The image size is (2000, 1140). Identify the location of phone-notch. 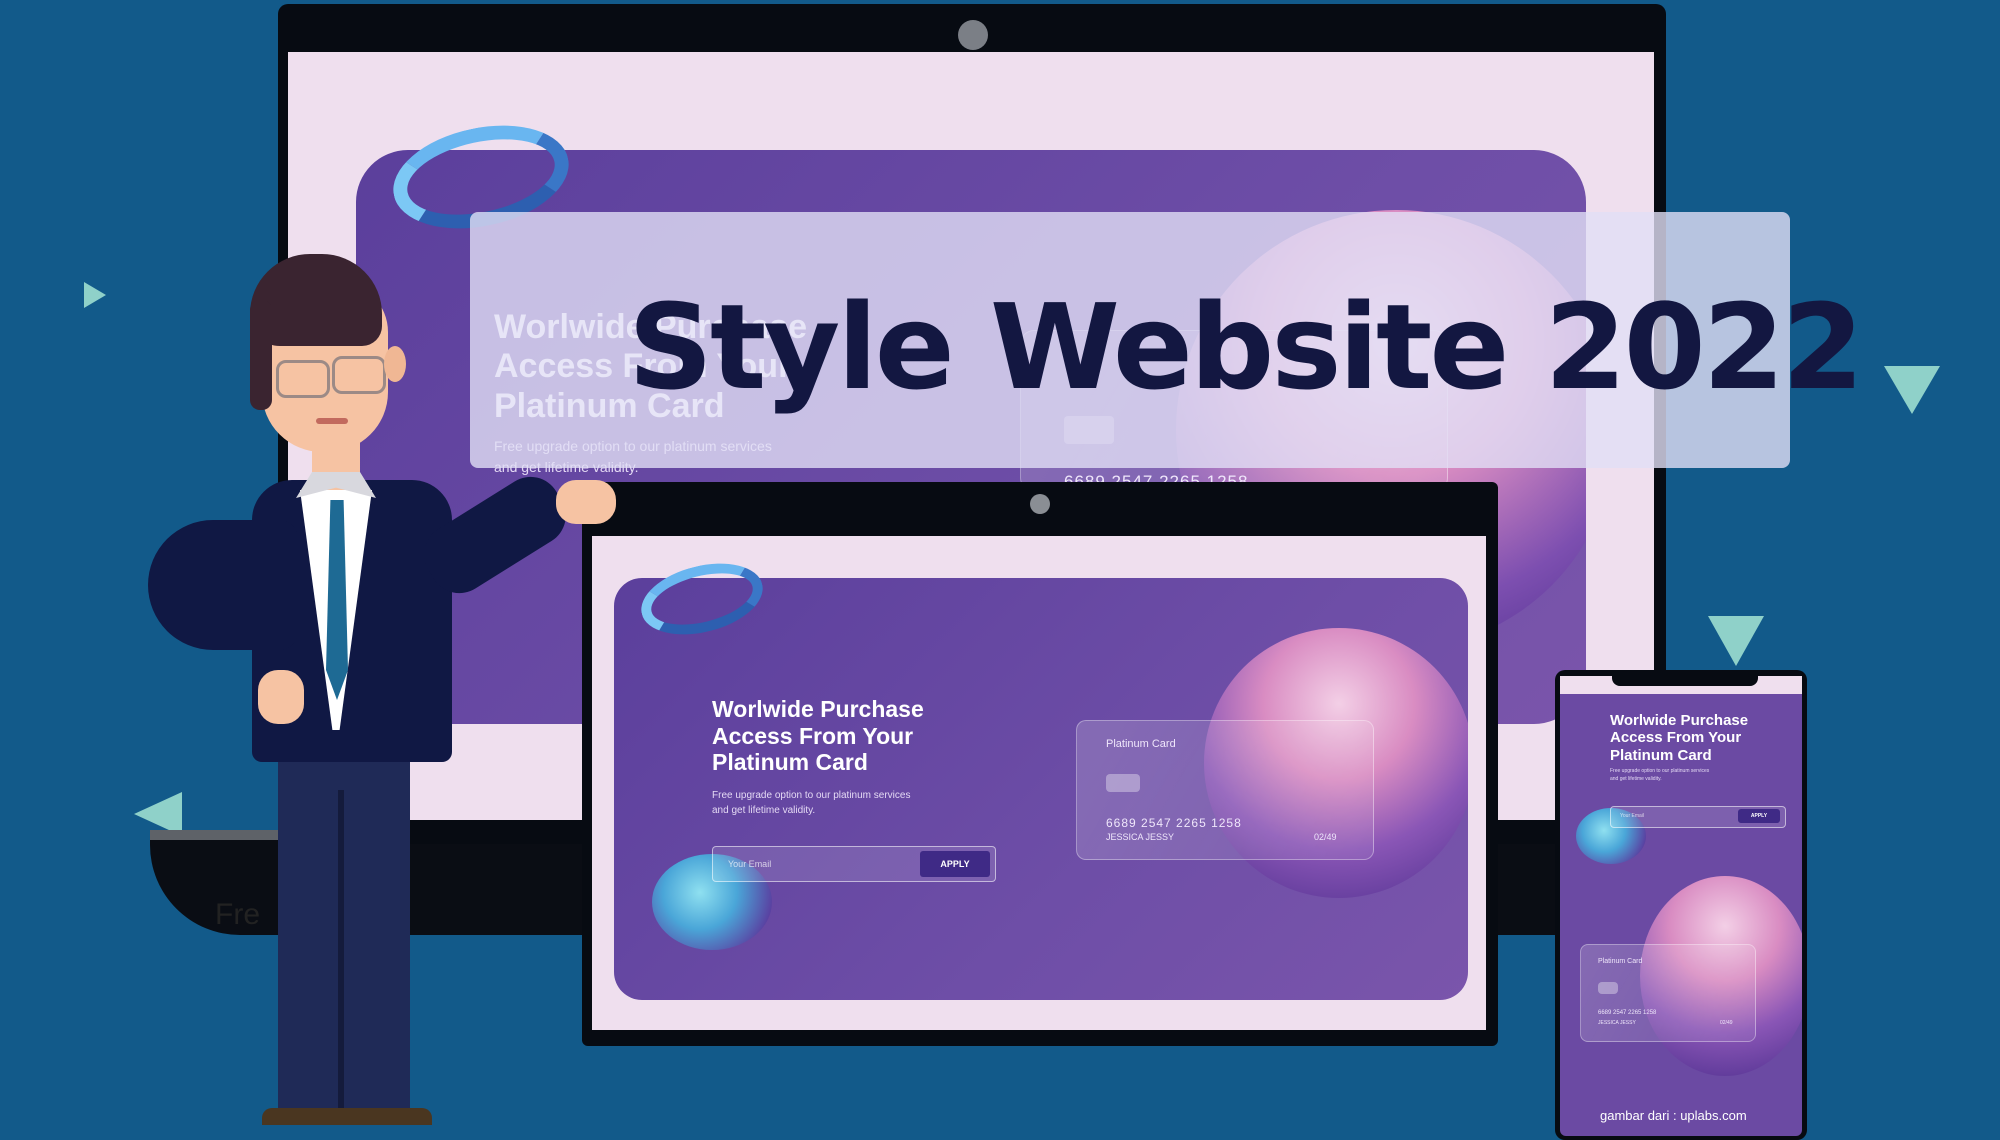
(1685, 679).